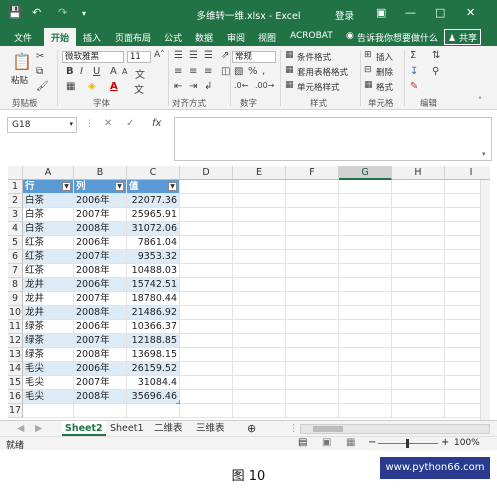  What do you see at coordinates (418, 369) in the screenshot?
I see `cell-h14` at bounding box center [418, 369].